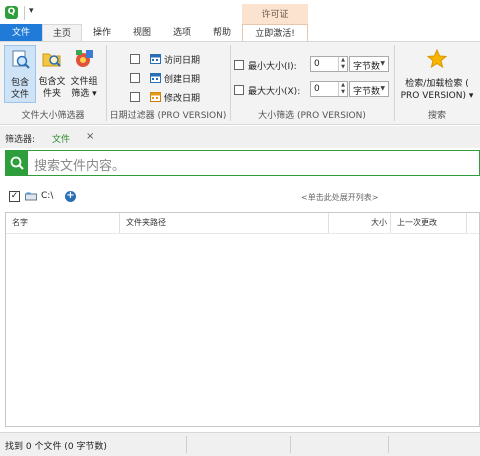 This screenshot has height=456, width=480. Describe the element at coordinates (437, 90) in the screenshot. I see `load-search-label: 检索/加载检索 ( PRO VERSION) ▾` at that location.